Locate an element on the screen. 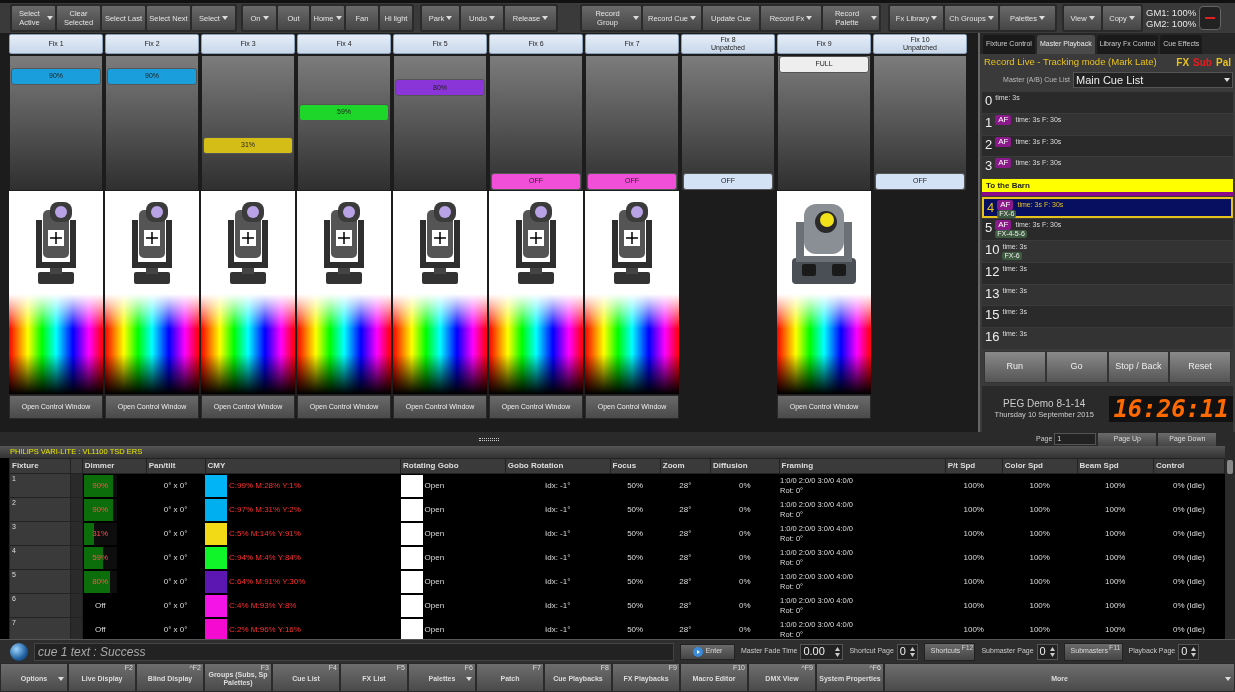 The width and height of the screenshot is (1235, 692). table-cell: 0% is located at coordinates (745, 485).